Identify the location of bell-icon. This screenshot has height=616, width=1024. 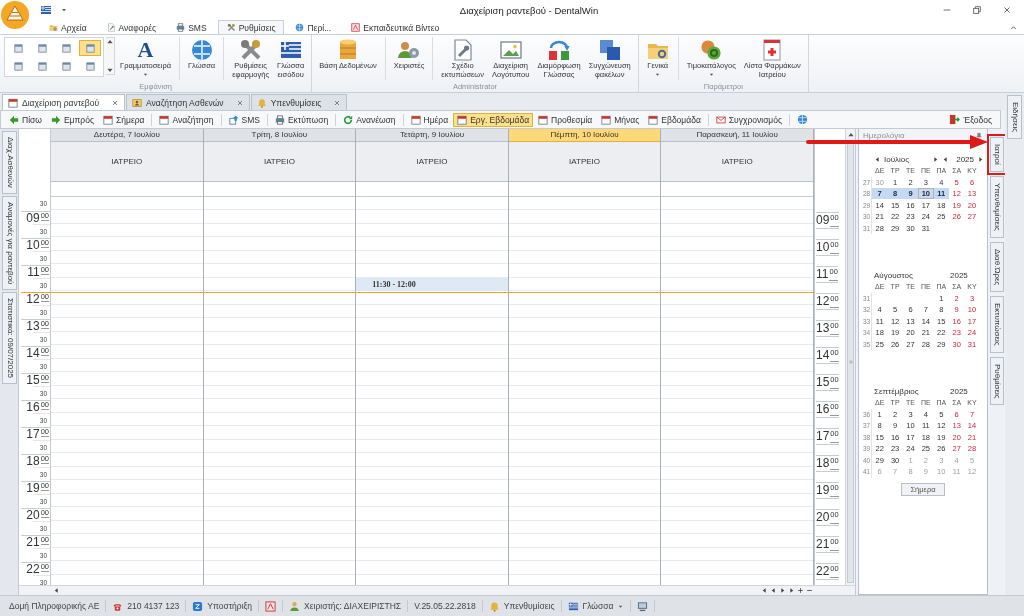
(261, 102).